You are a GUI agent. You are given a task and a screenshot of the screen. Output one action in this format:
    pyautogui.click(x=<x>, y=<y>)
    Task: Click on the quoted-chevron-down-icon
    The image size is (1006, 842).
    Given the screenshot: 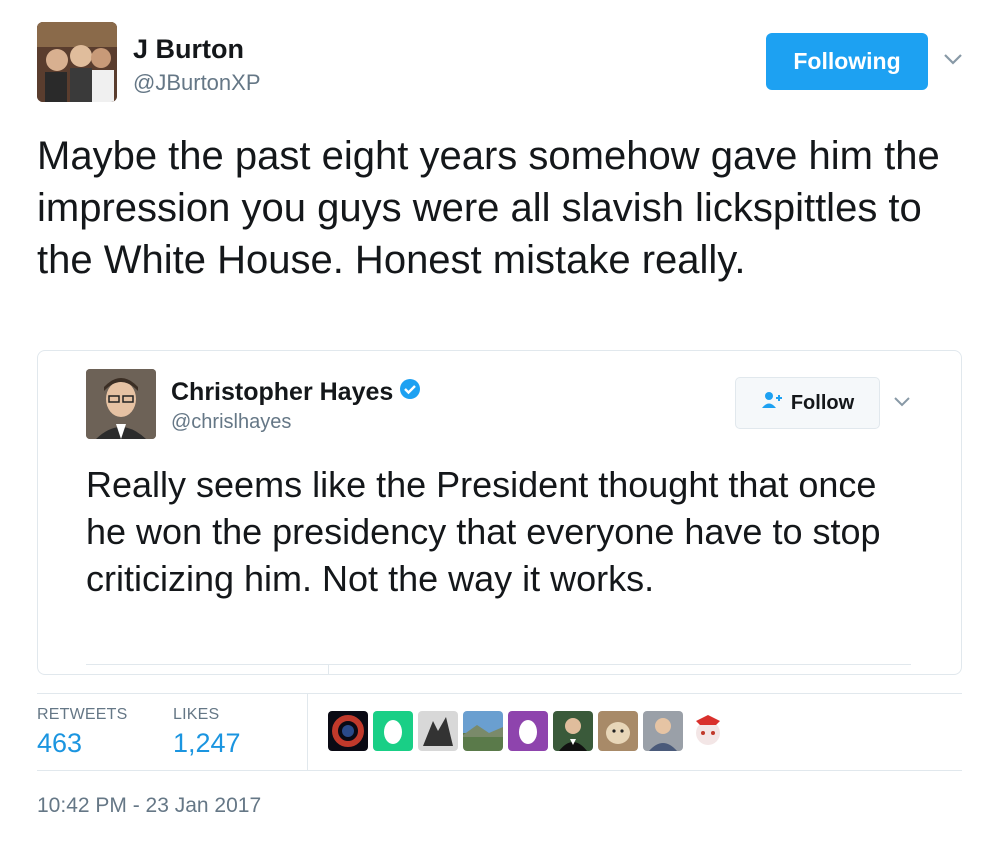 What is the action you would take?
    pyautogui.click(x=902, y=402)
    